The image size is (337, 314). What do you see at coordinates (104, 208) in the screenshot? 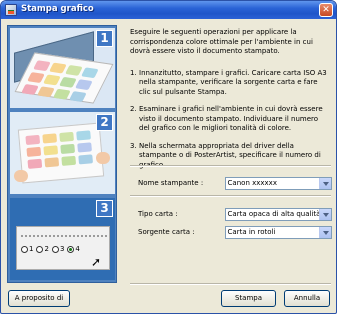
I see `step-3-badge: 3` at bounding box center [104, 208].